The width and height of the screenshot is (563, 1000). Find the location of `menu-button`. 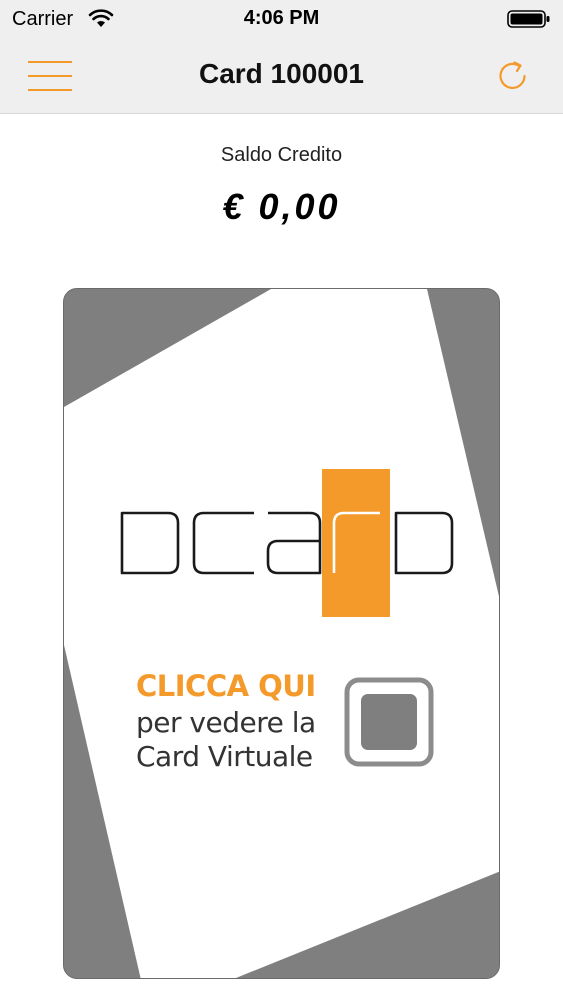

menu-button is located at coordinates (50, 76).